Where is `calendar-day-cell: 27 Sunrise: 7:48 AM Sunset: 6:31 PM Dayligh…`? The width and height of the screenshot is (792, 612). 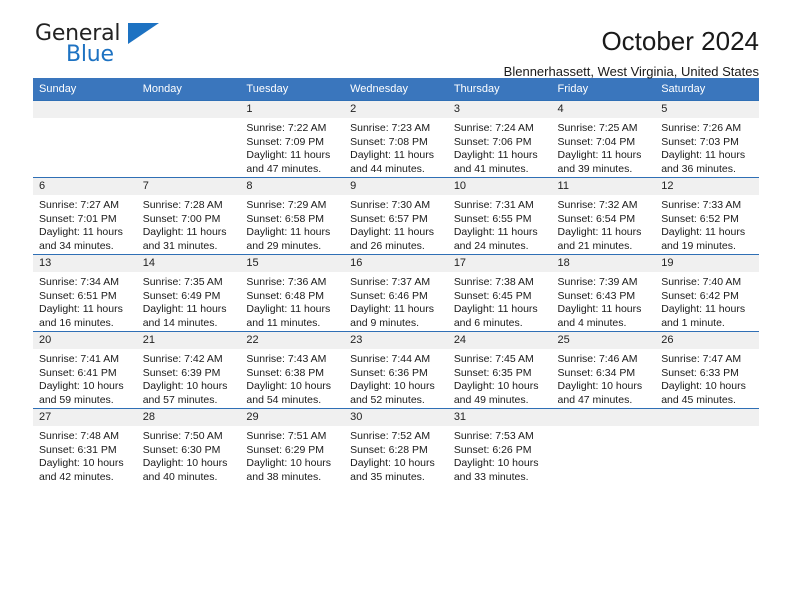 calendar-day-cell: 27 Sunrise: 7:48 AM Sunset: 6:31 PM Dayligh… is located at coordinates (85, 446).